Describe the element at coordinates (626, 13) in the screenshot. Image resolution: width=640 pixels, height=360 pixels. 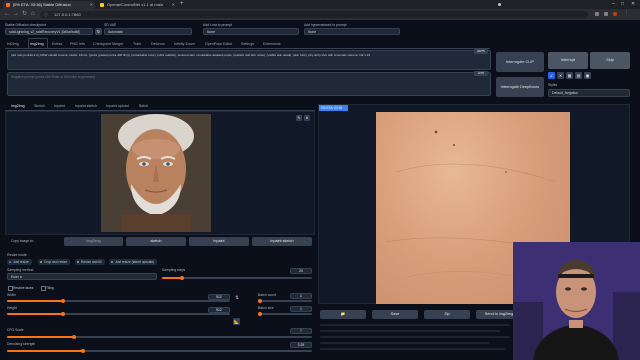
I see `menu-icon: ⋮` at that location.